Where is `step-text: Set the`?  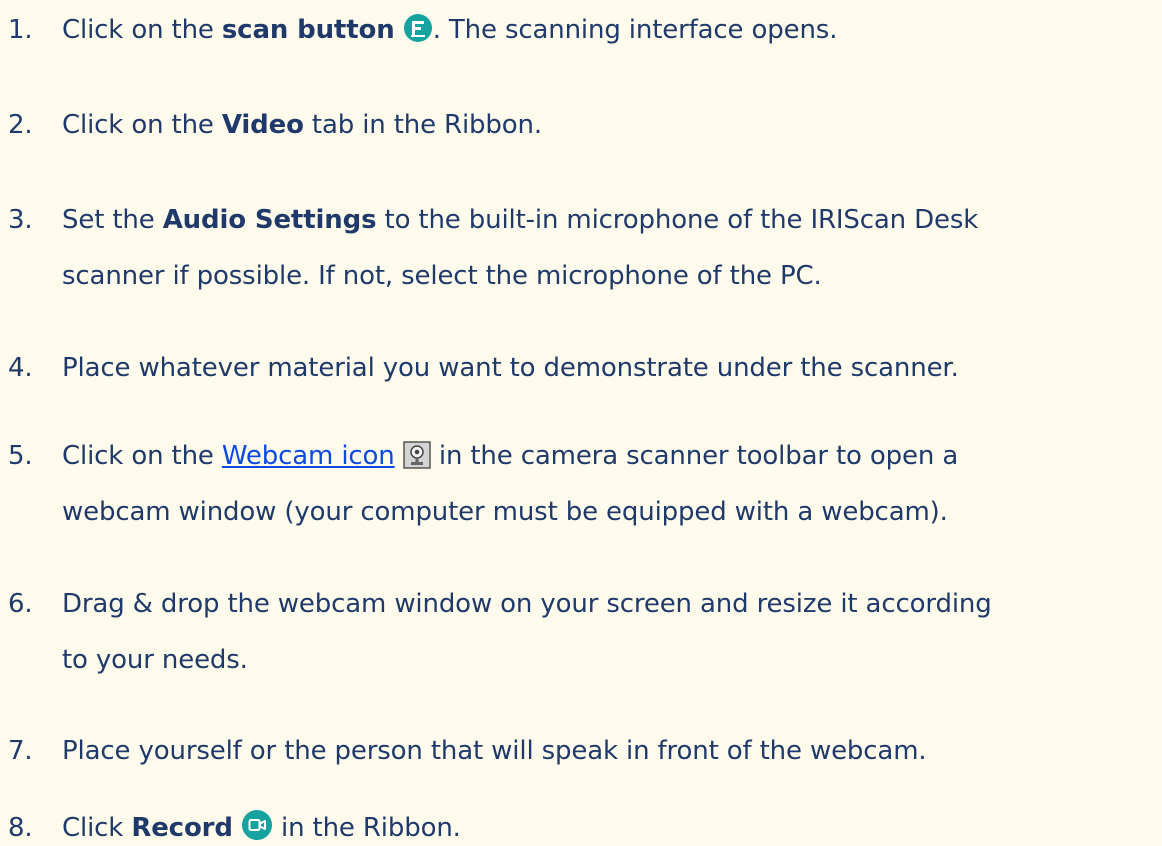
step-text: Set the is located at coordinates (112, 220).